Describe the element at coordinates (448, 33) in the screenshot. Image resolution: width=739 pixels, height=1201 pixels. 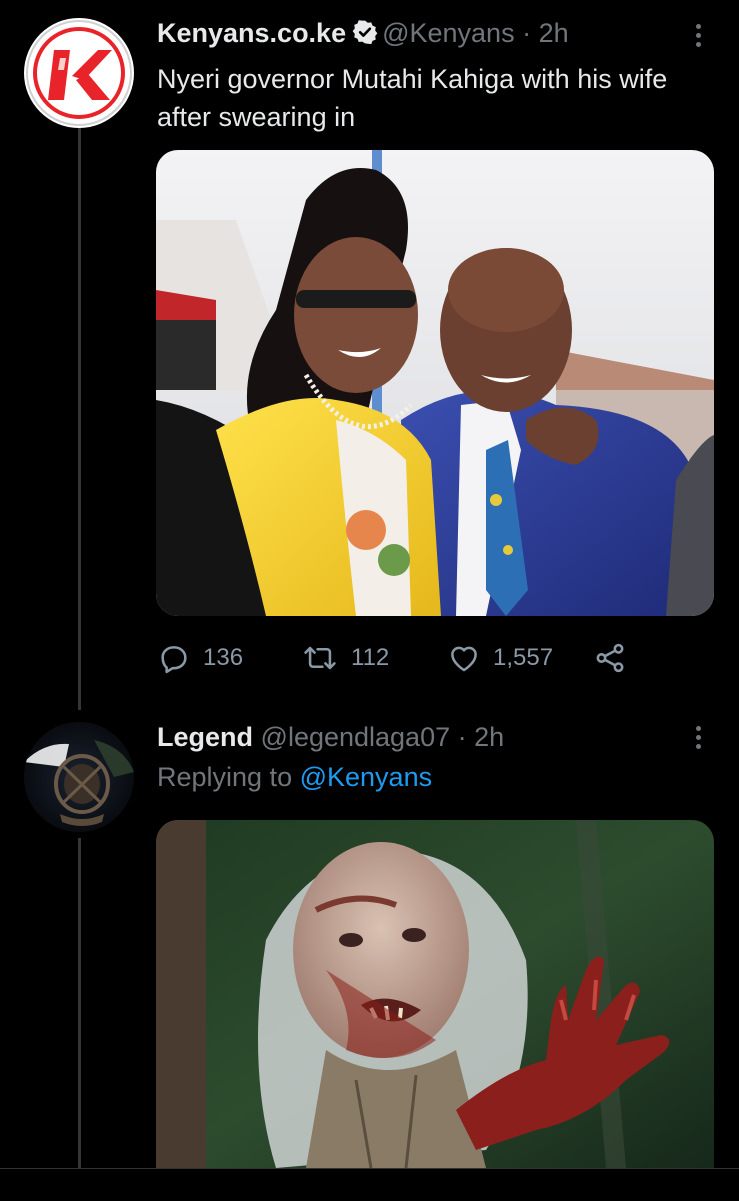
I see `handle: @Kenyans` at that location.